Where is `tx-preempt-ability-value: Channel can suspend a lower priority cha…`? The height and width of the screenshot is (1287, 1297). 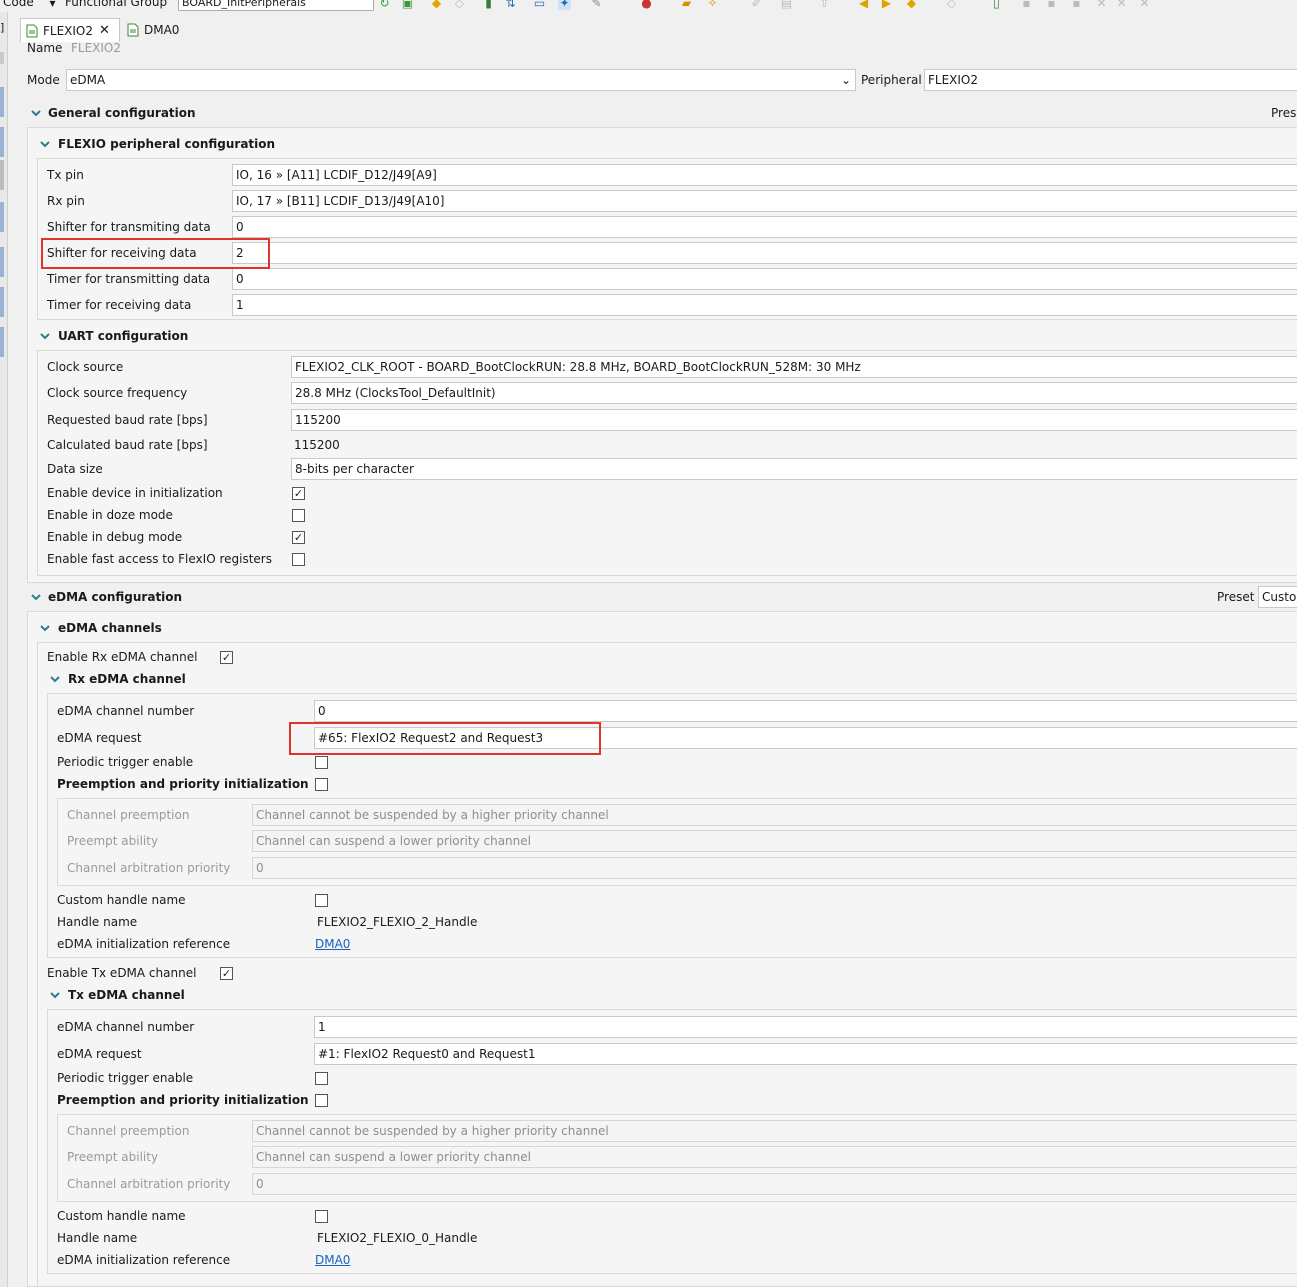 tx-preempt-ability-value: Channel can suspend a lower priority cha… is located at coordinates (393, 1157).